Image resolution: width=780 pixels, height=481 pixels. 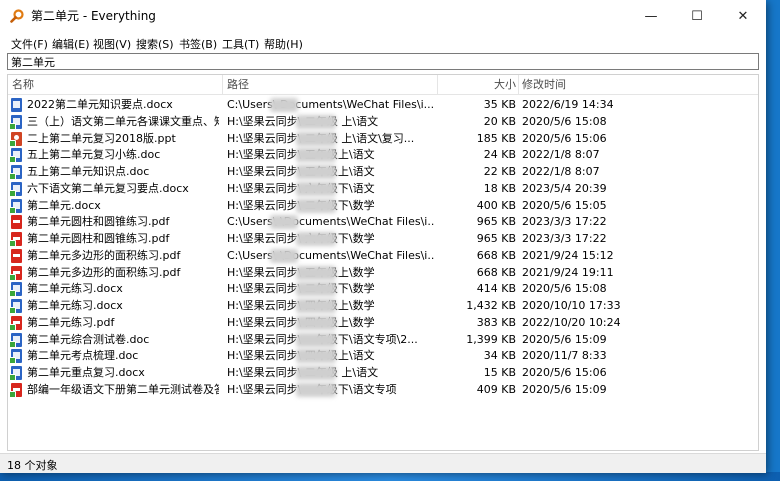 I want to click on ppt-icon, so click(x=15, y=139).